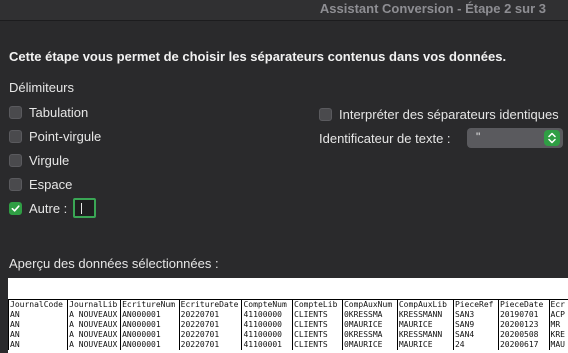 The height and width of the screenshot is (353, 568). I want to click on checkbox-label: Point-virgule, so click(65, 136).